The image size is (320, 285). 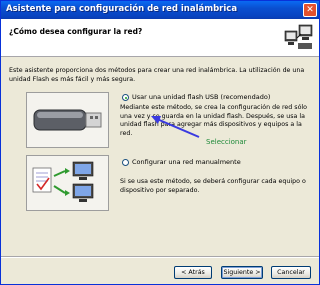 I want to click on manual-option-label: Configurar una red manualmente, so click(x=186, y=162).